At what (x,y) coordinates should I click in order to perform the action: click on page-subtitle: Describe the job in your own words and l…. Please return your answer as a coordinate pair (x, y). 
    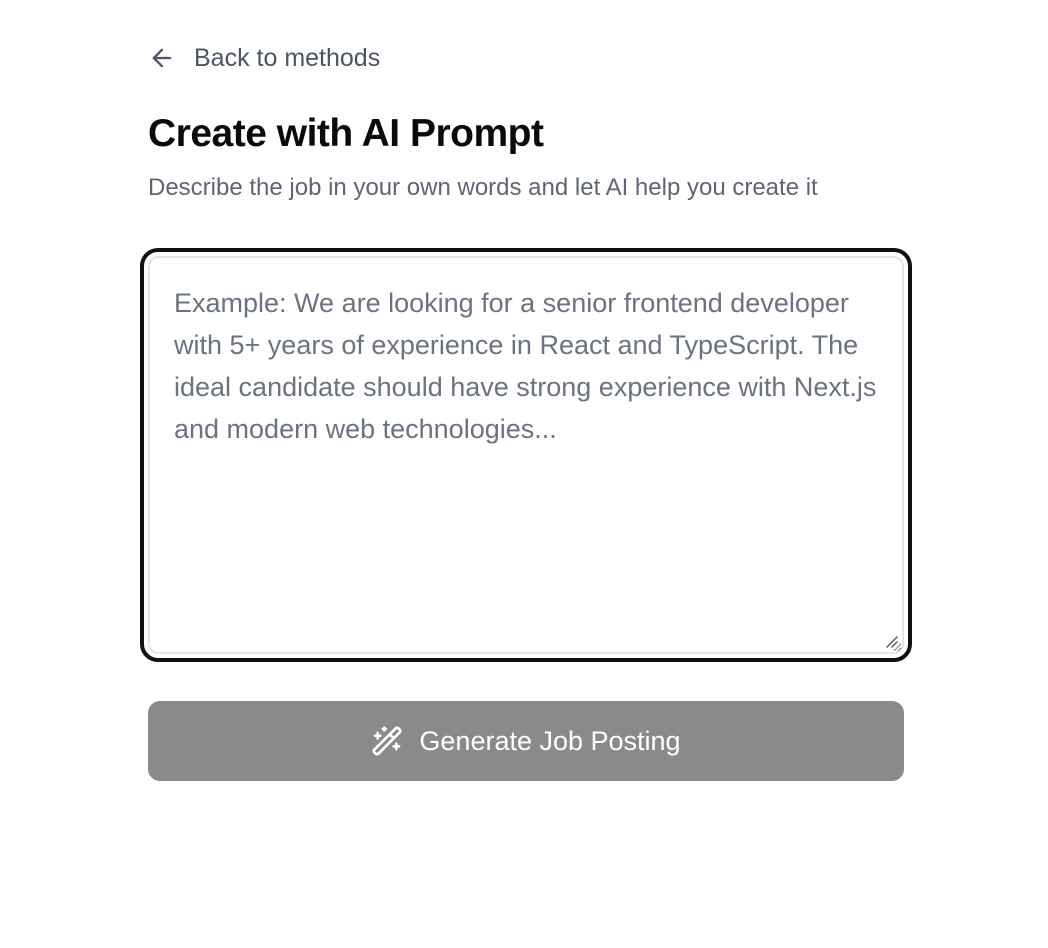
    Looking at the image, I should click on (483, 187).